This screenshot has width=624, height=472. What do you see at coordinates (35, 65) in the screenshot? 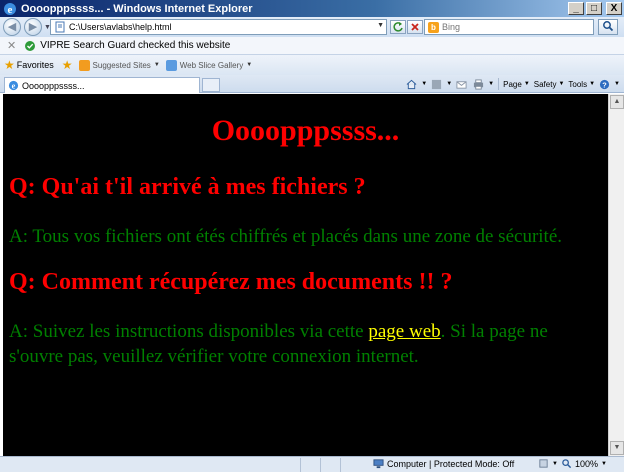
I see `favorites-label: Favorites` at bounding box center [35, 65].